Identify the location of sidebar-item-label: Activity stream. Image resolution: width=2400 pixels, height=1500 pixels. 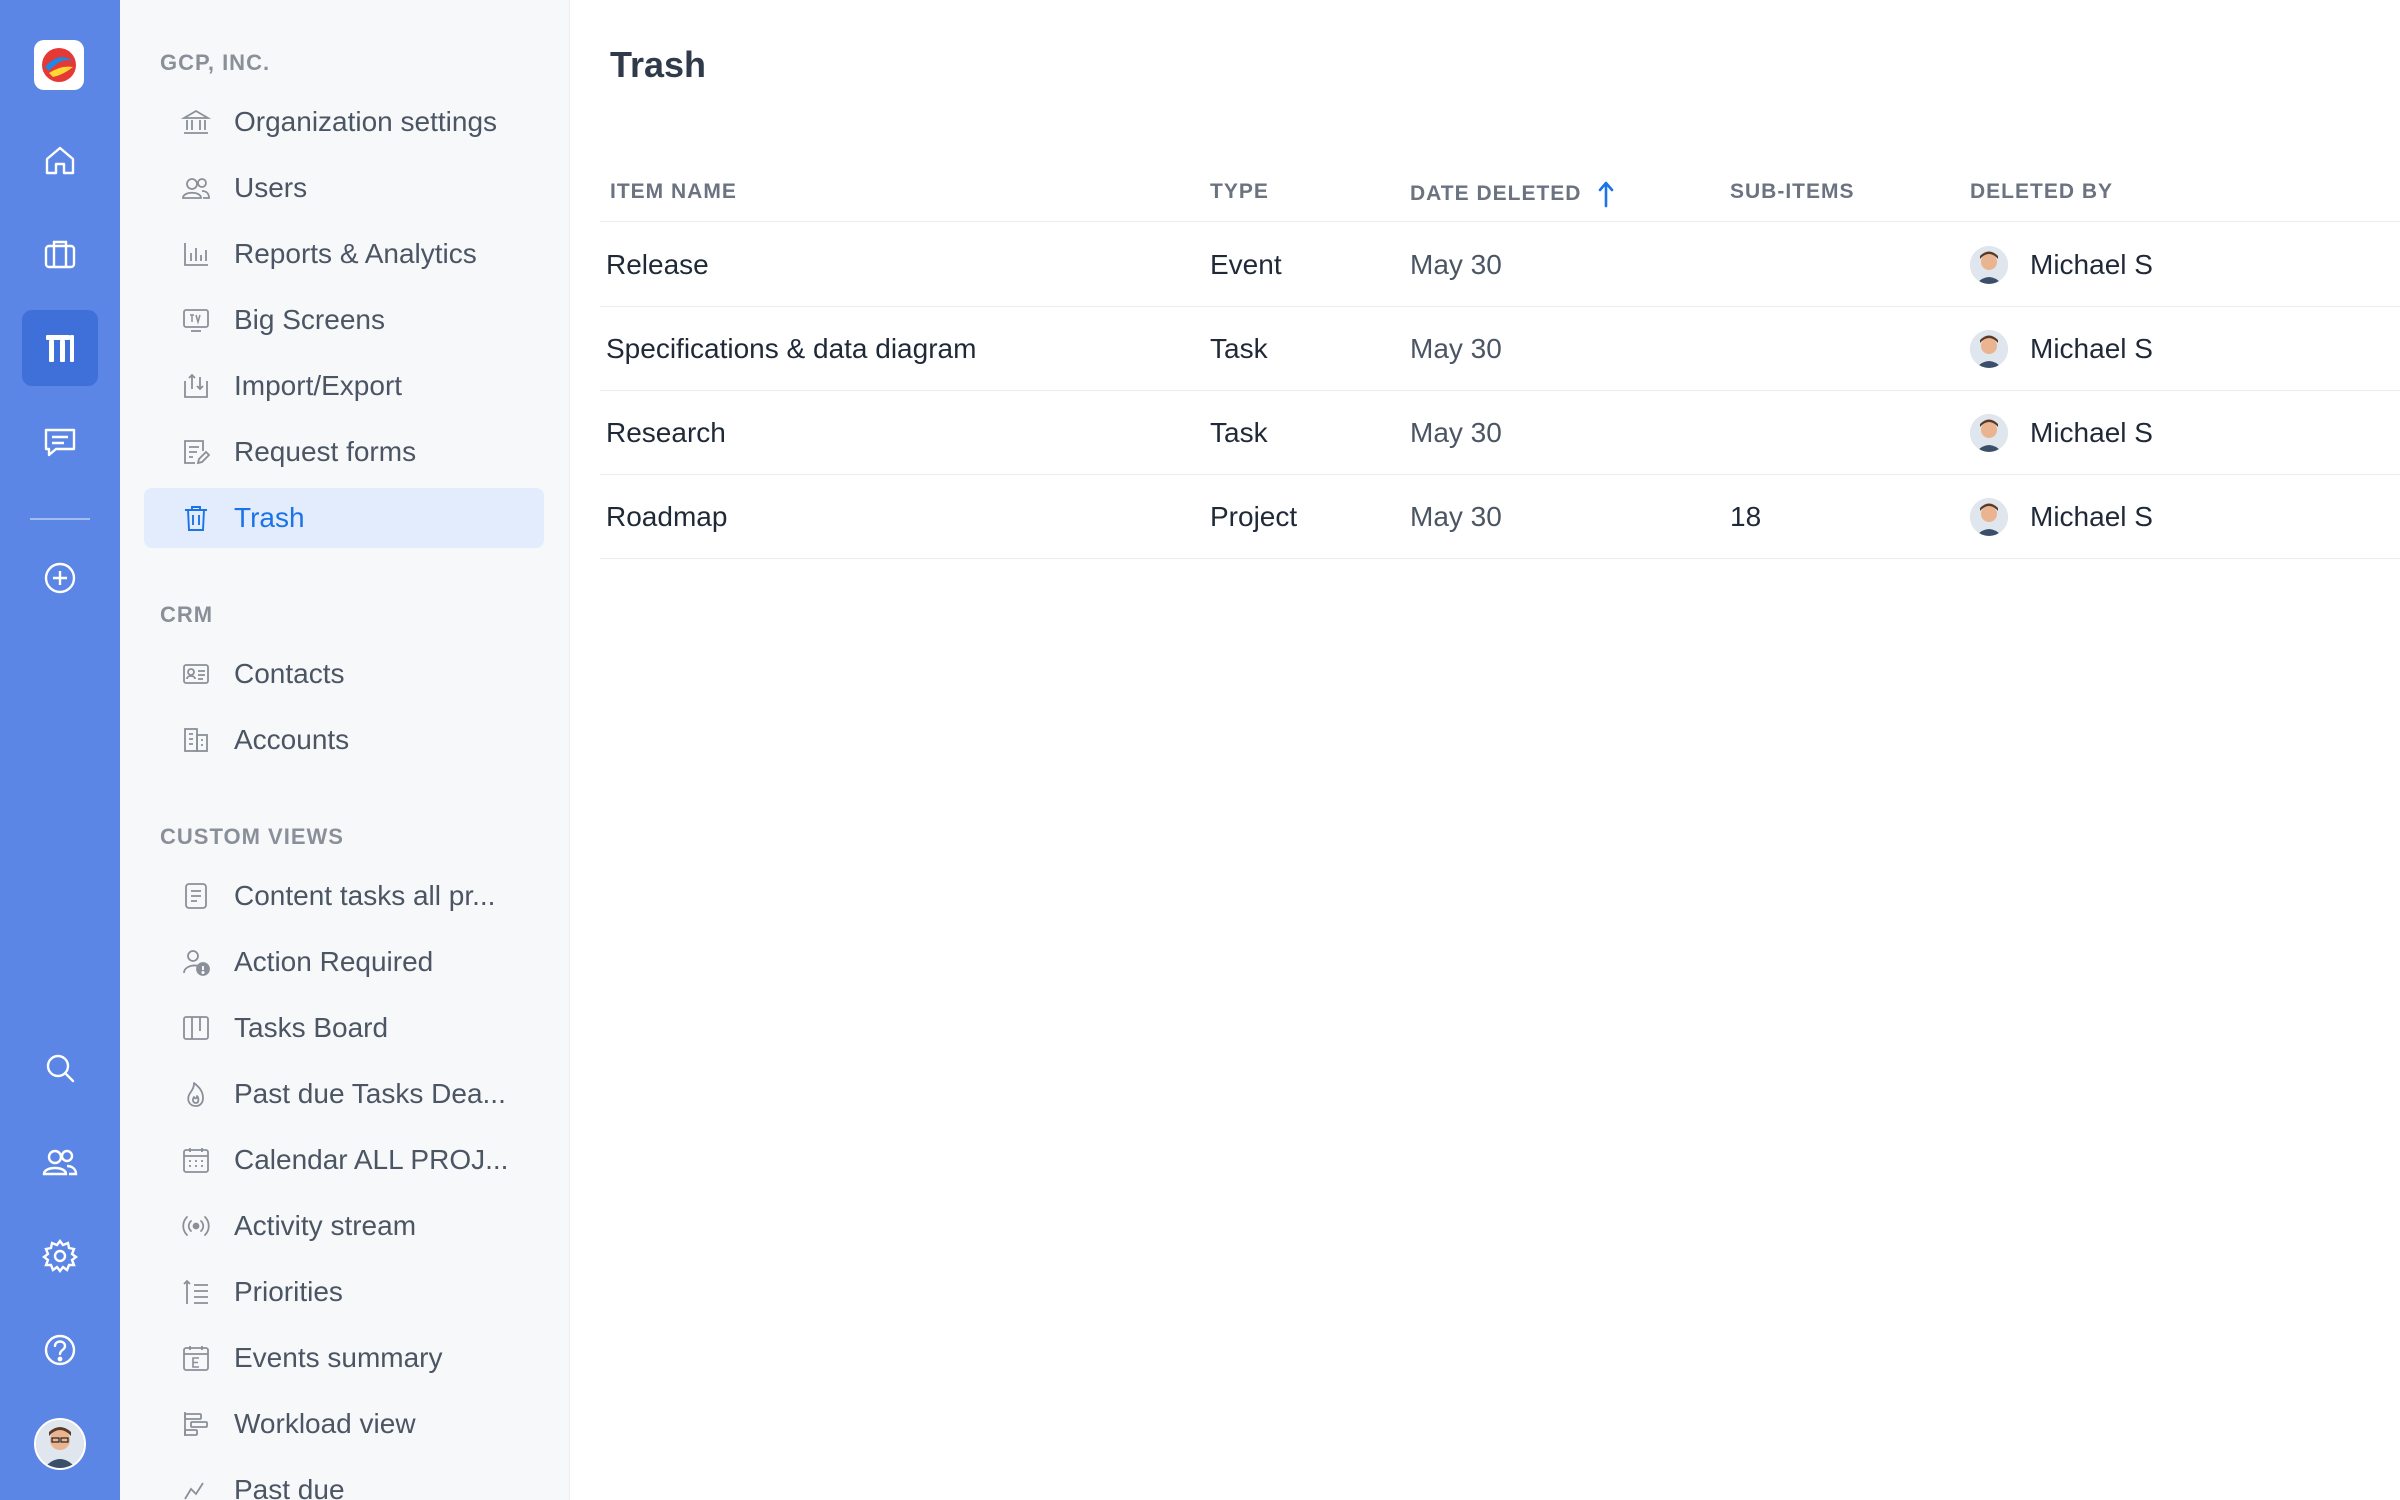
(325, 1225).